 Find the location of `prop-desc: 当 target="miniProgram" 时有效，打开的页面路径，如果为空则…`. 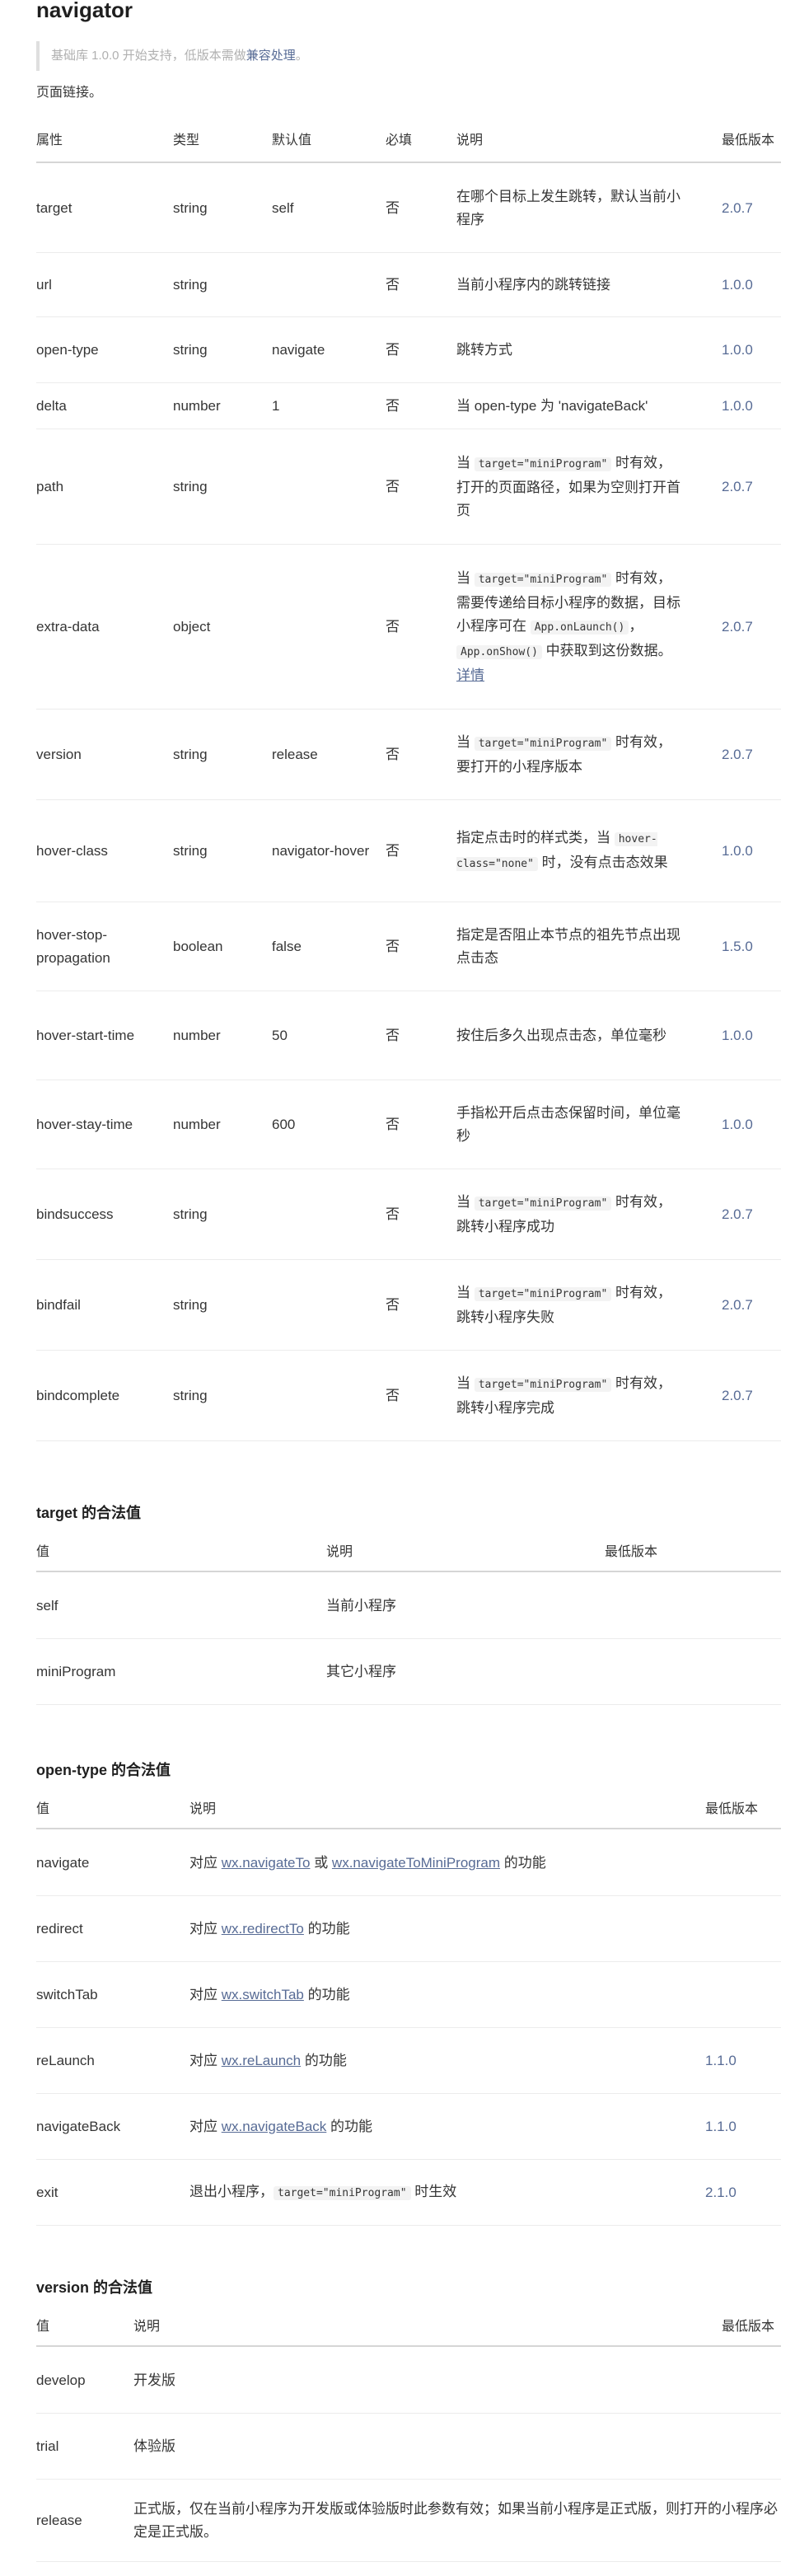

prop-desc: 当 target="miniProgram" 时有效，打开的页面路径，如果为空则… is located at coordinates (570, 486).